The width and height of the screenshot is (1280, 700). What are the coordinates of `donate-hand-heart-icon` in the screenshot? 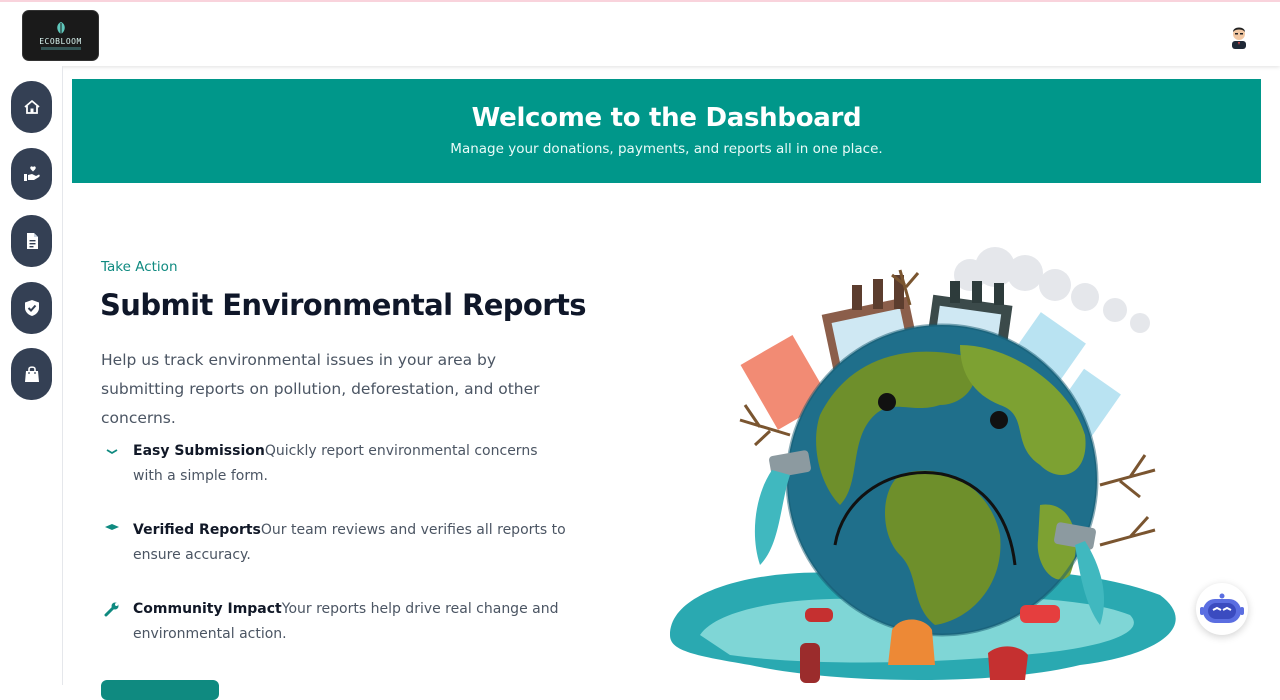 It's located at (31, 173).